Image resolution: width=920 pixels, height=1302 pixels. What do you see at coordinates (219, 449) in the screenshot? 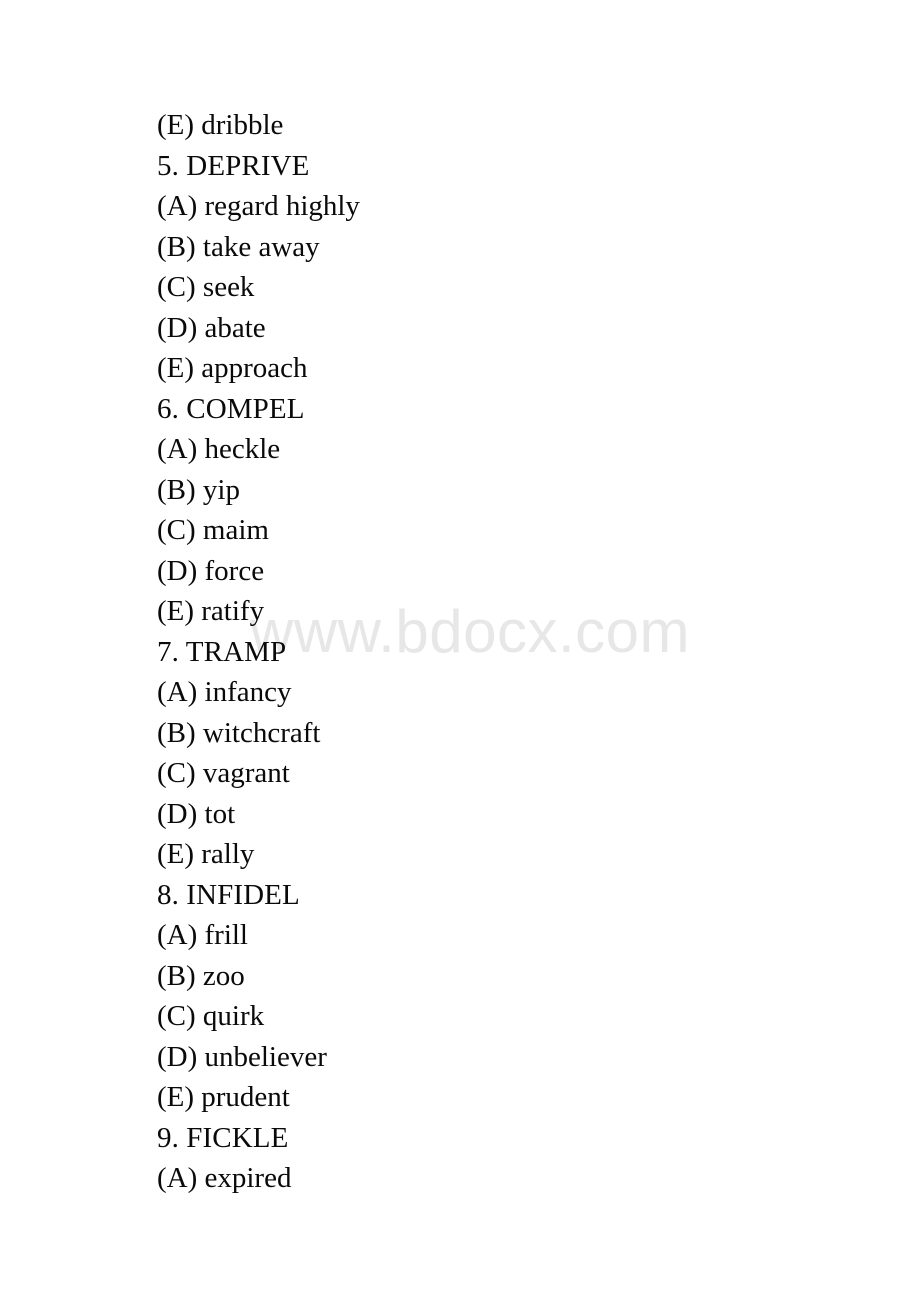
I see `answer-option-line: (A) heckle` at bounding box center [219, 449].